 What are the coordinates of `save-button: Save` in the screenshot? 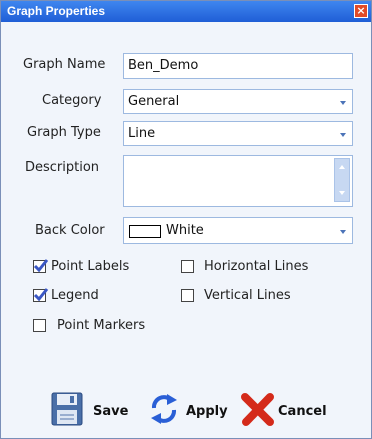 It's located at (93, 410).